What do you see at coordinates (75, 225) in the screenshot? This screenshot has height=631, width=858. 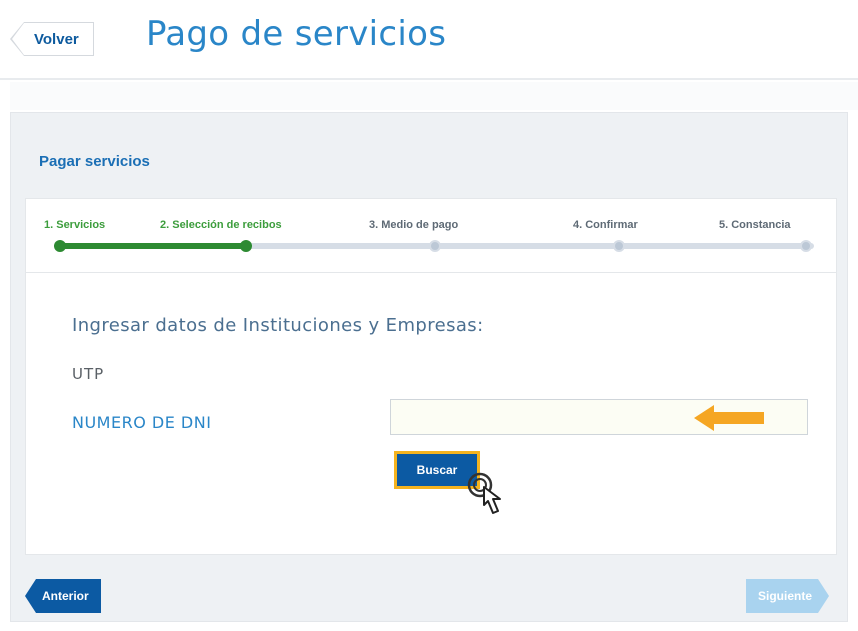 I see `step-1-label: 1. Servicios` at bounding box center [75, 225].